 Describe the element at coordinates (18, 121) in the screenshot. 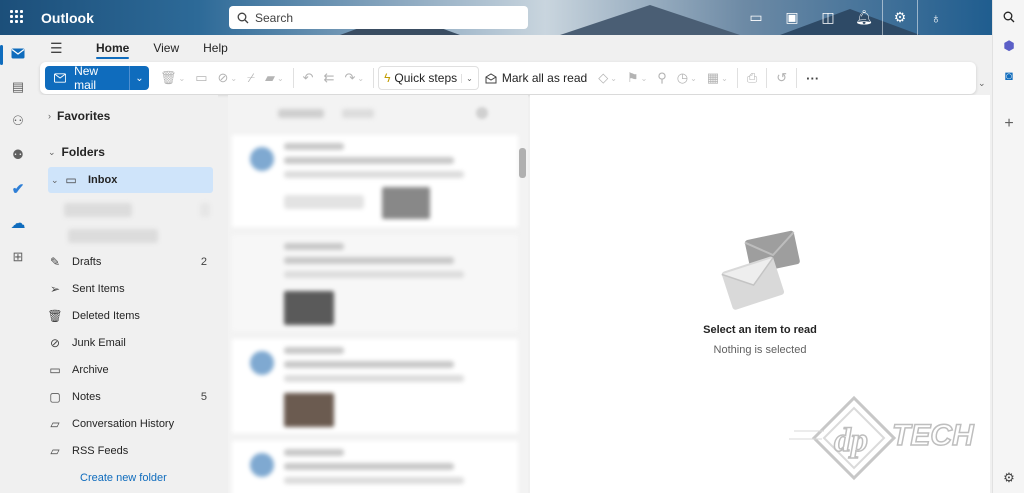

I see `people-icon: ⚇` at that location.